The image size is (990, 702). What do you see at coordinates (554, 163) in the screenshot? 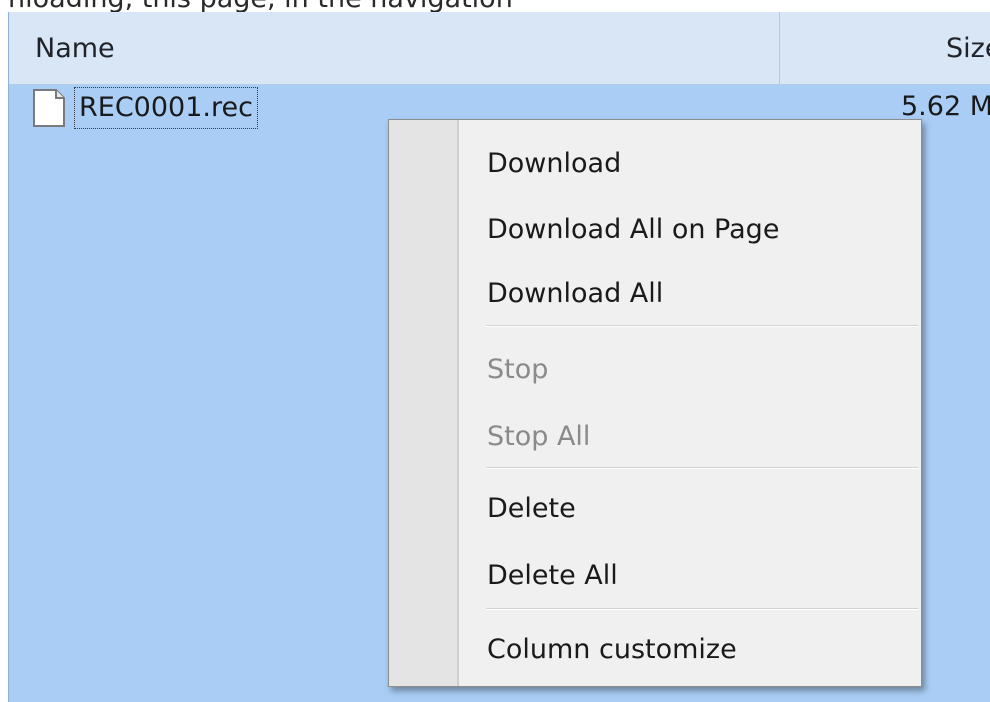
I see `menu-item-download: Download` at bounding box center [554, 163].